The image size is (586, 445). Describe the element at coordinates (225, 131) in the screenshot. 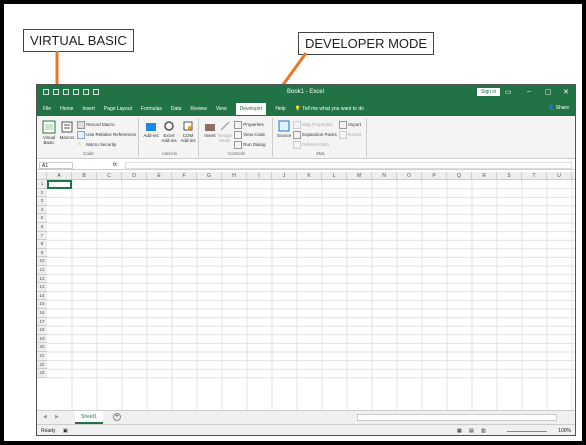

I see `design-mode-button: Design Mode` at that location.